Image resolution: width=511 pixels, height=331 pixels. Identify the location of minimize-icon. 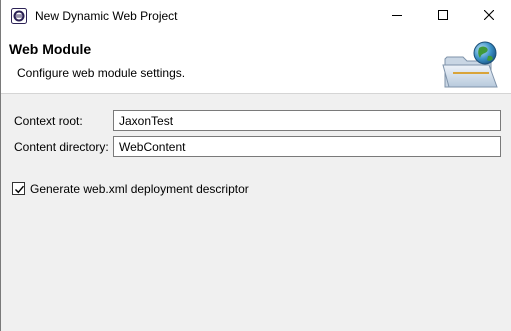
(397, 15).